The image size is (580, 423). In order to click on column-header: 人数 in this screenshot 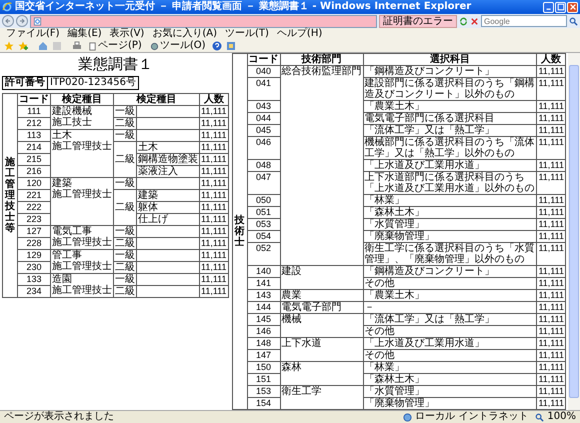, I will do `click(214, 100)`.